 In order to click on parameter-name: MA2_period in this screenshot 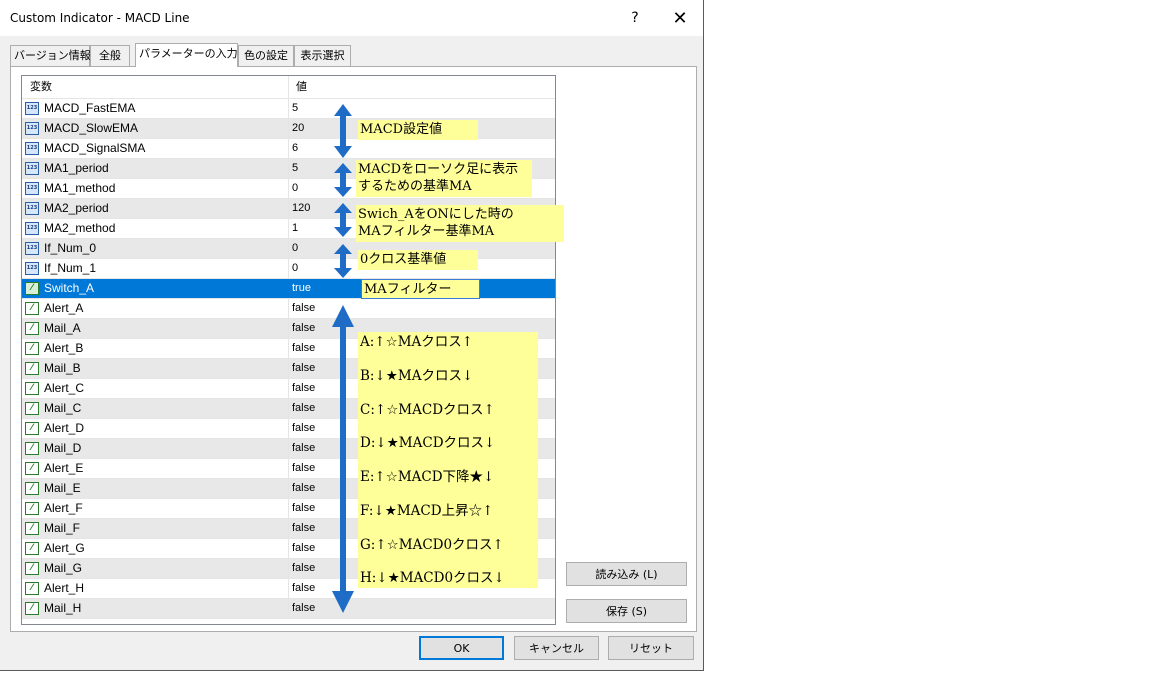, I will do `click(76, 208)`.